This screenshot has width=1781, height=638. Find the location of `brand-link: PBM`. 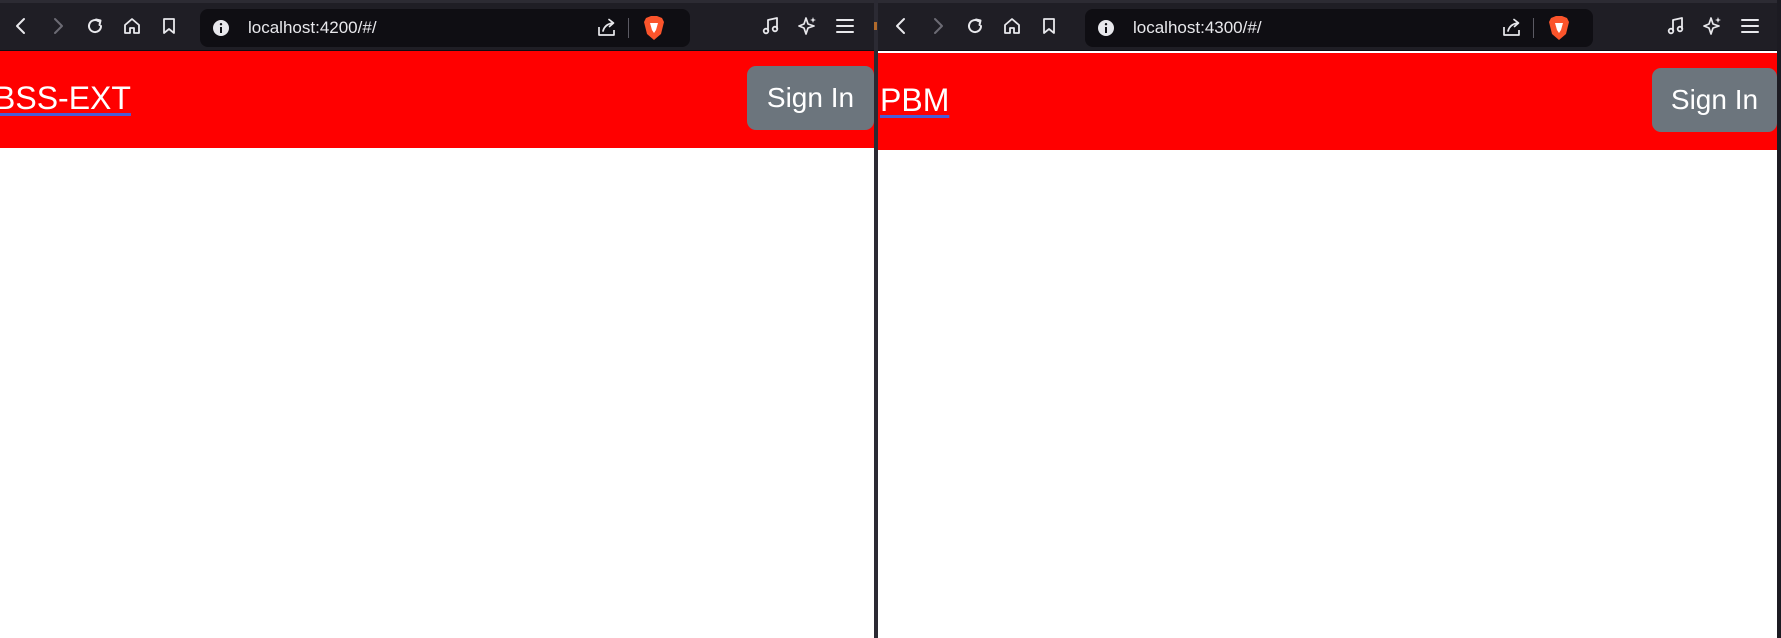

brand-link: PBM is located at coordinates (914, 100).